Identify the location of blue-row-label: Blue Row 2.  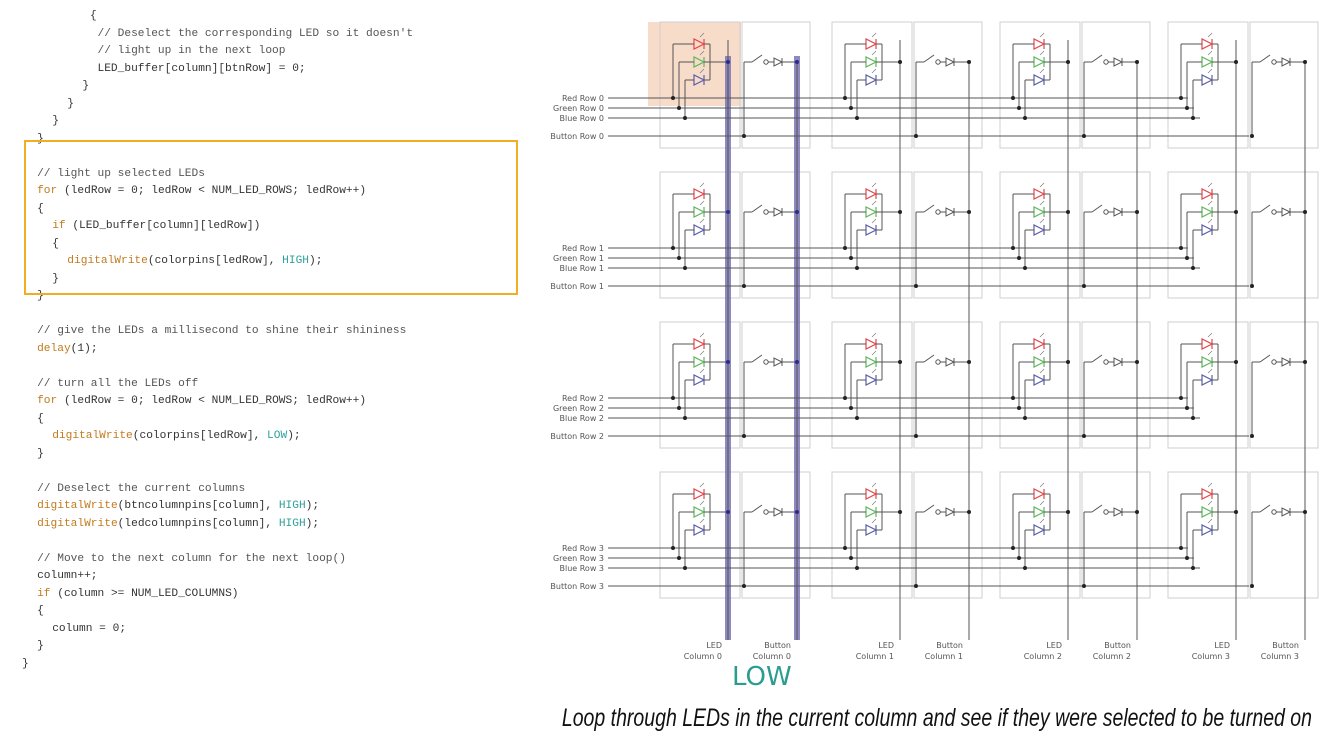
(581, 418).